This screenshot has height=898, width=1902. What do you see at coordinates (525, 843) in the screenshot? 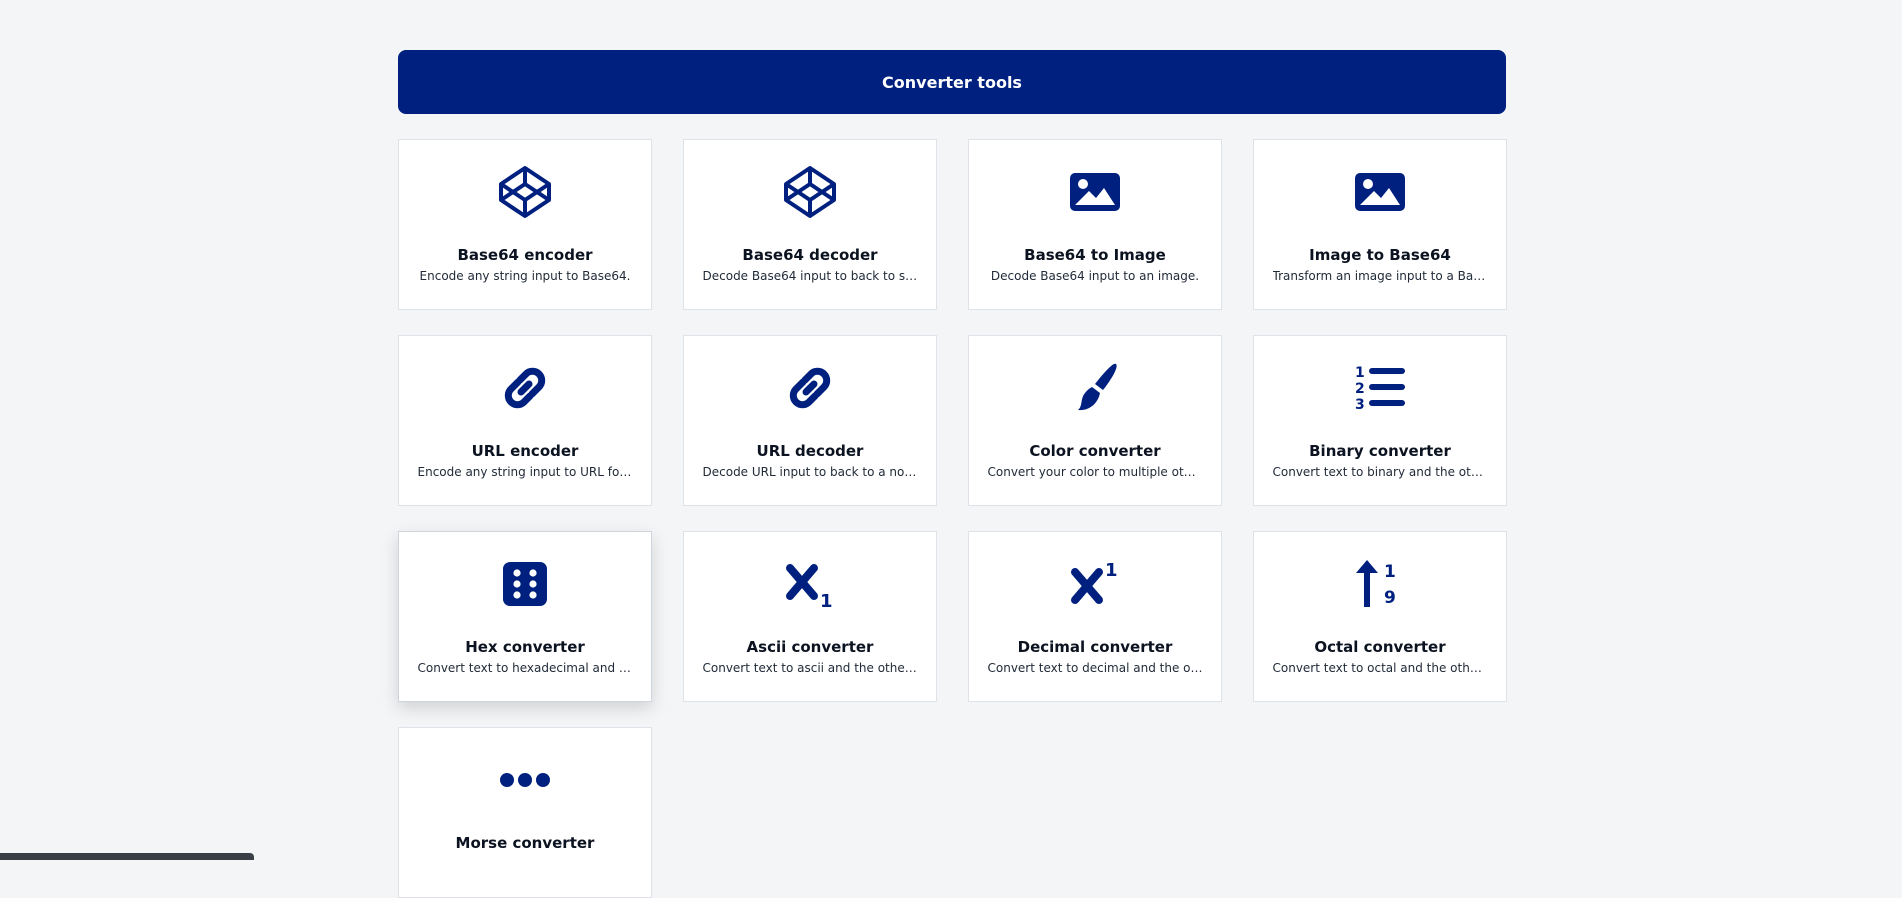
I see `tool-title: Morse converter` at bounding box center [525, 843].